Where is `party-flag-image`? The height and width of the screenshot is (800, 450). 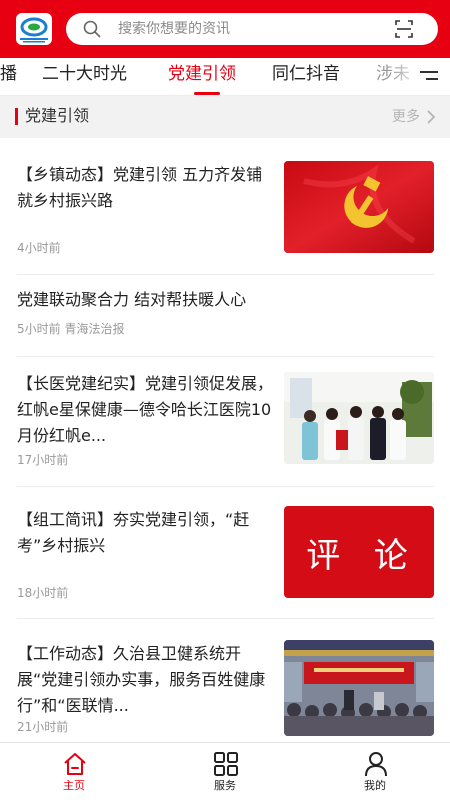 party-flag-image is located at coordinates (359, 207).